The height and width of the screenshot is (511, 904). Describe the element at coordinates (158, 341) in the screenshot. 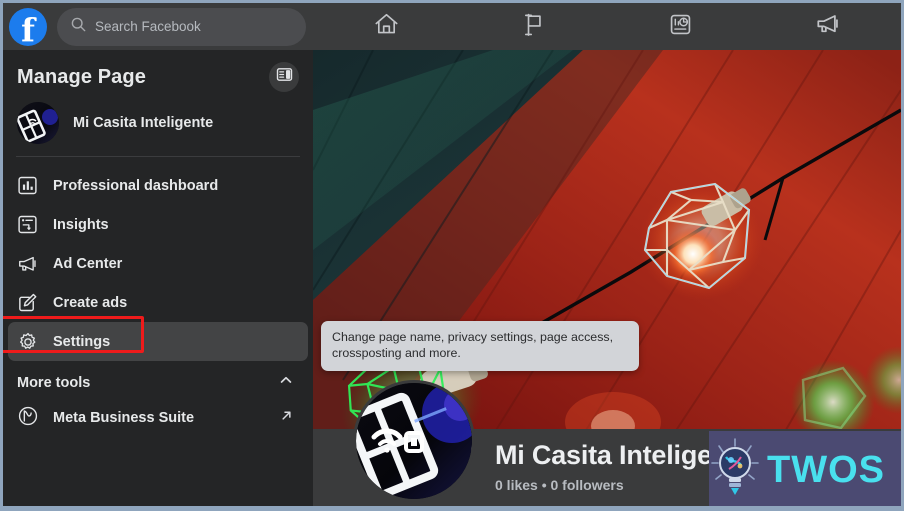

I see `sidebar-item-settings: Settings` at that location.